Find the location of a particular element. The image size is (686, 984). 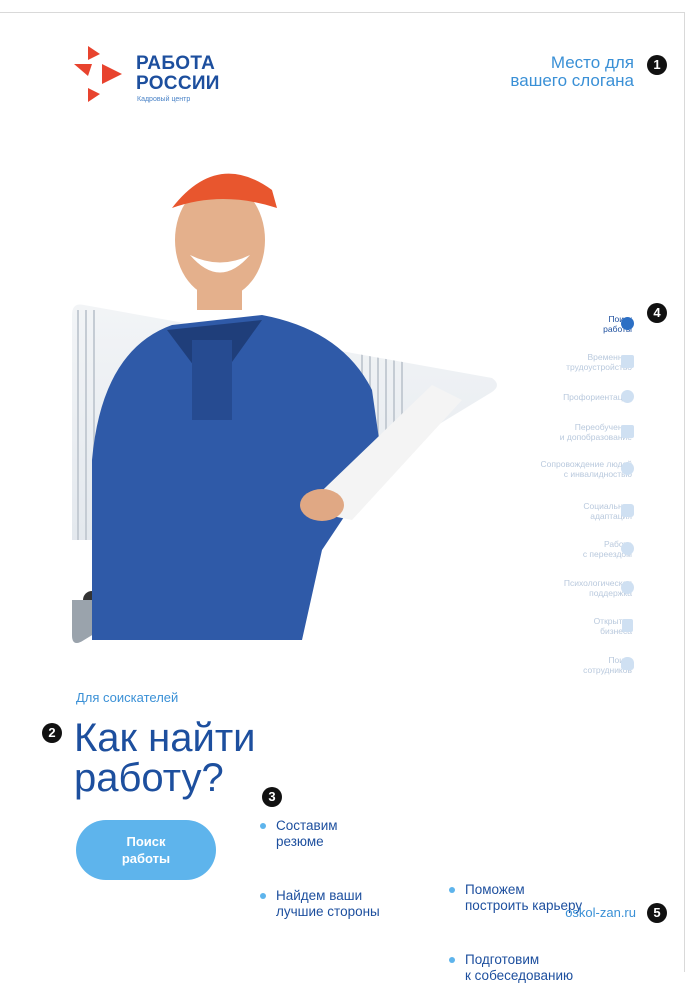

marker-3: 3 is located at coordinates (272, 797).